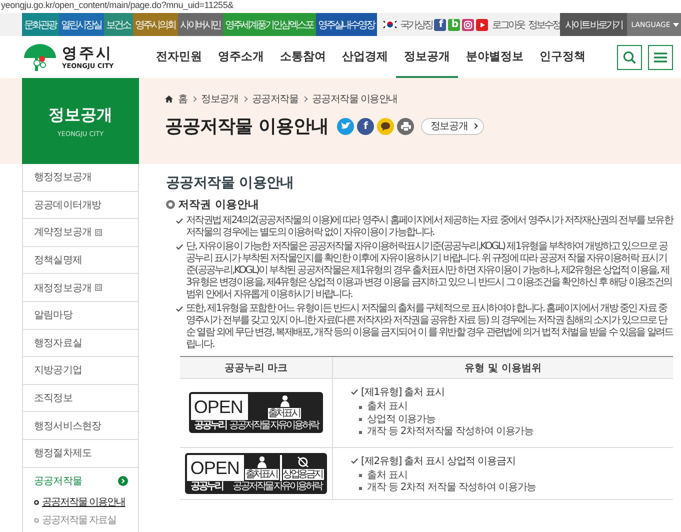 The image size is (681, 532). Describe the element at coordinates (275, 99) in the screenshot. I see `breadcrumb-link: 공공저작물` at that location.